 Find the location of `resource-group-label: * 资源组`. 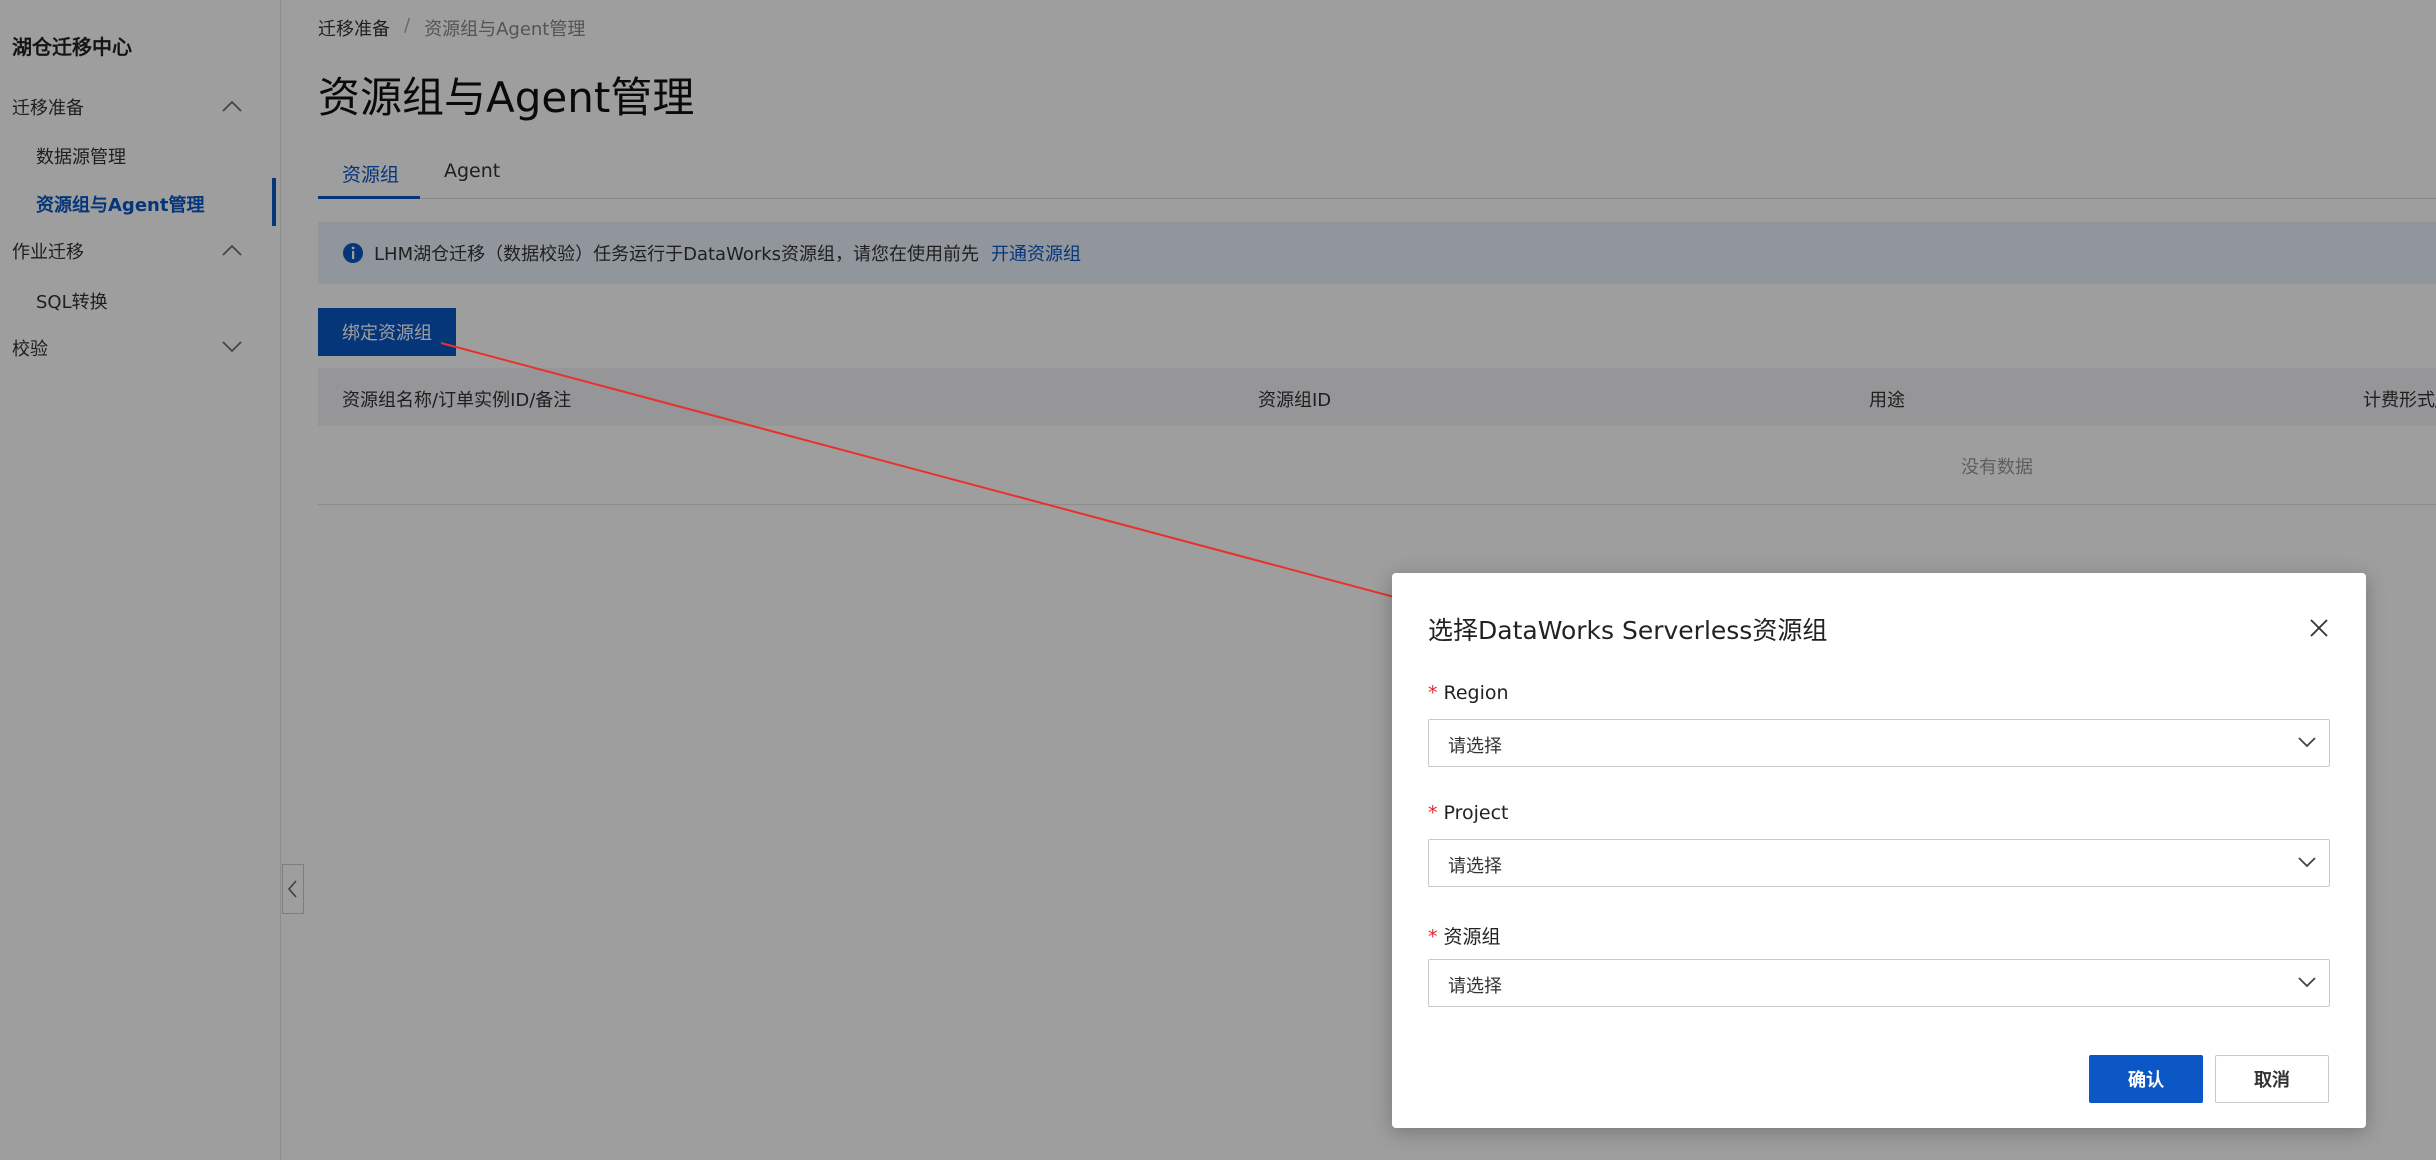

resource-group-label: * 资源组 is located at coordinates (1464, 935).